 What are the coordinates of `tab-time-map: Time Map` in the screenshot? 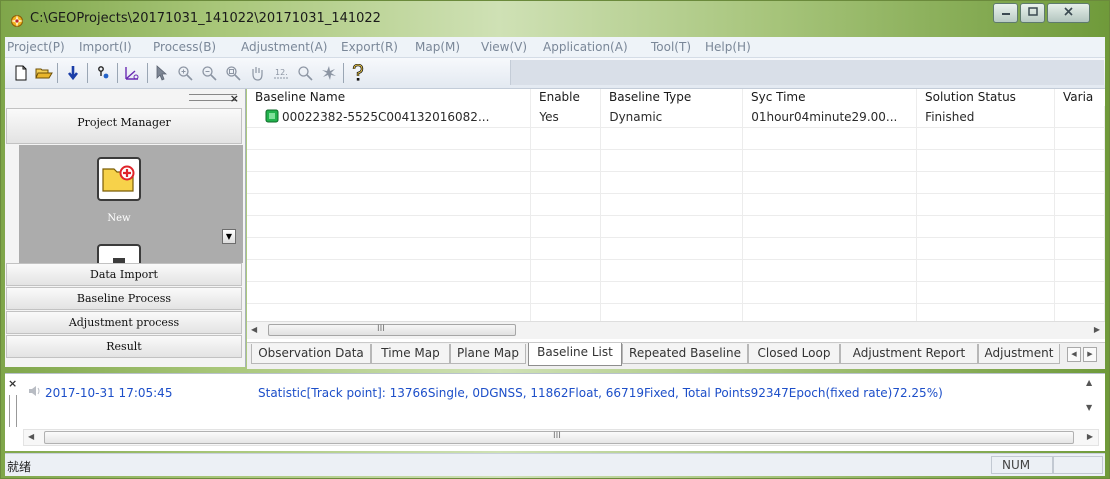 It's located at (410, 354).